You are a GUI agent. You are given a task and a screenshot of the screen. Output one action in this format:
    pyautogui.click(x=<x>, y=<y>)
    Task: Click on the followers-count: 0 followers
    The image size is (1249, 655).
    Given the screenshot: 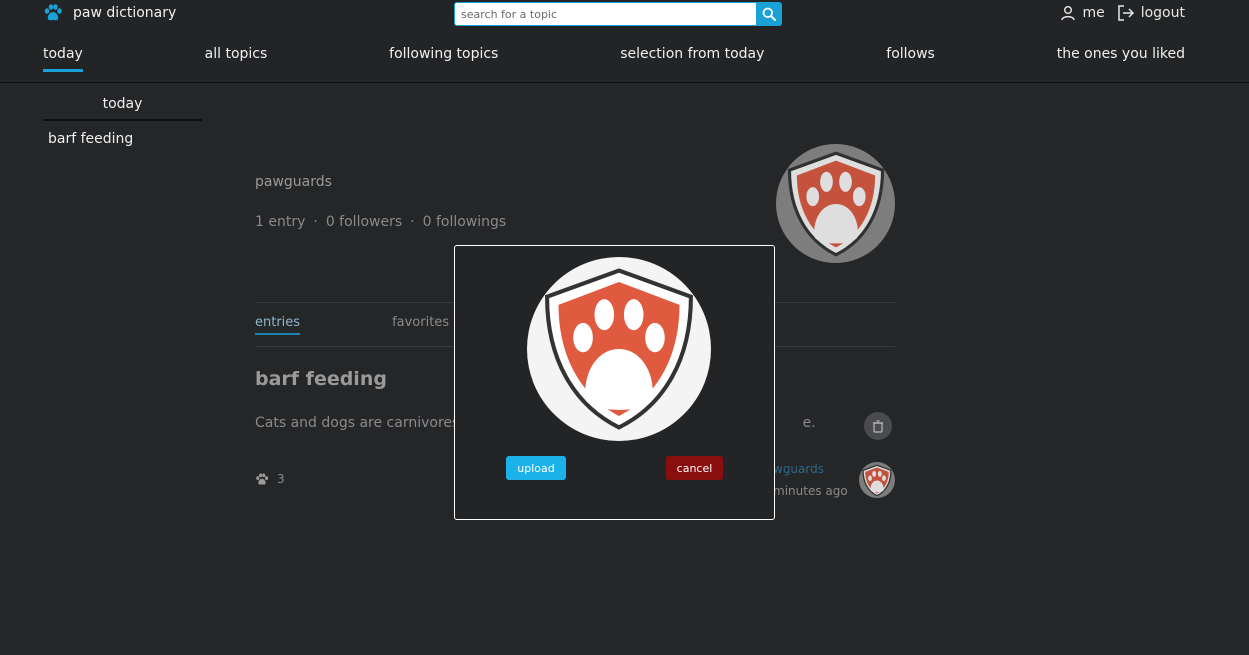 What is the action you would take?
    pyautogui.click(x=364, y=222)
    